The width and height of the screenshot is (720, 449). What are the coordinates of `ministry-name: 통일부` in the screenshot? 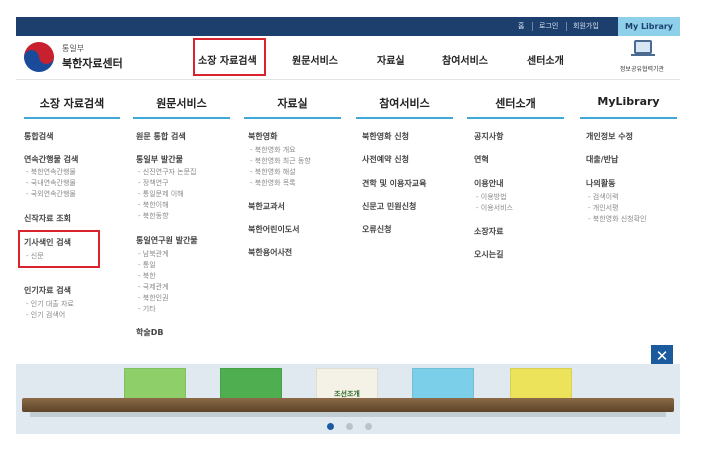 It's located at (73, 48).